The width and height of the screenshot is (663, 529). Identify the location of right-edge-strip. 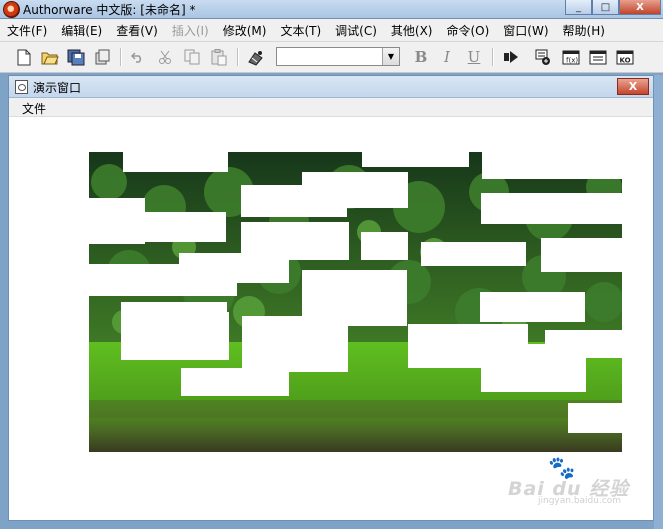
(658, 302).